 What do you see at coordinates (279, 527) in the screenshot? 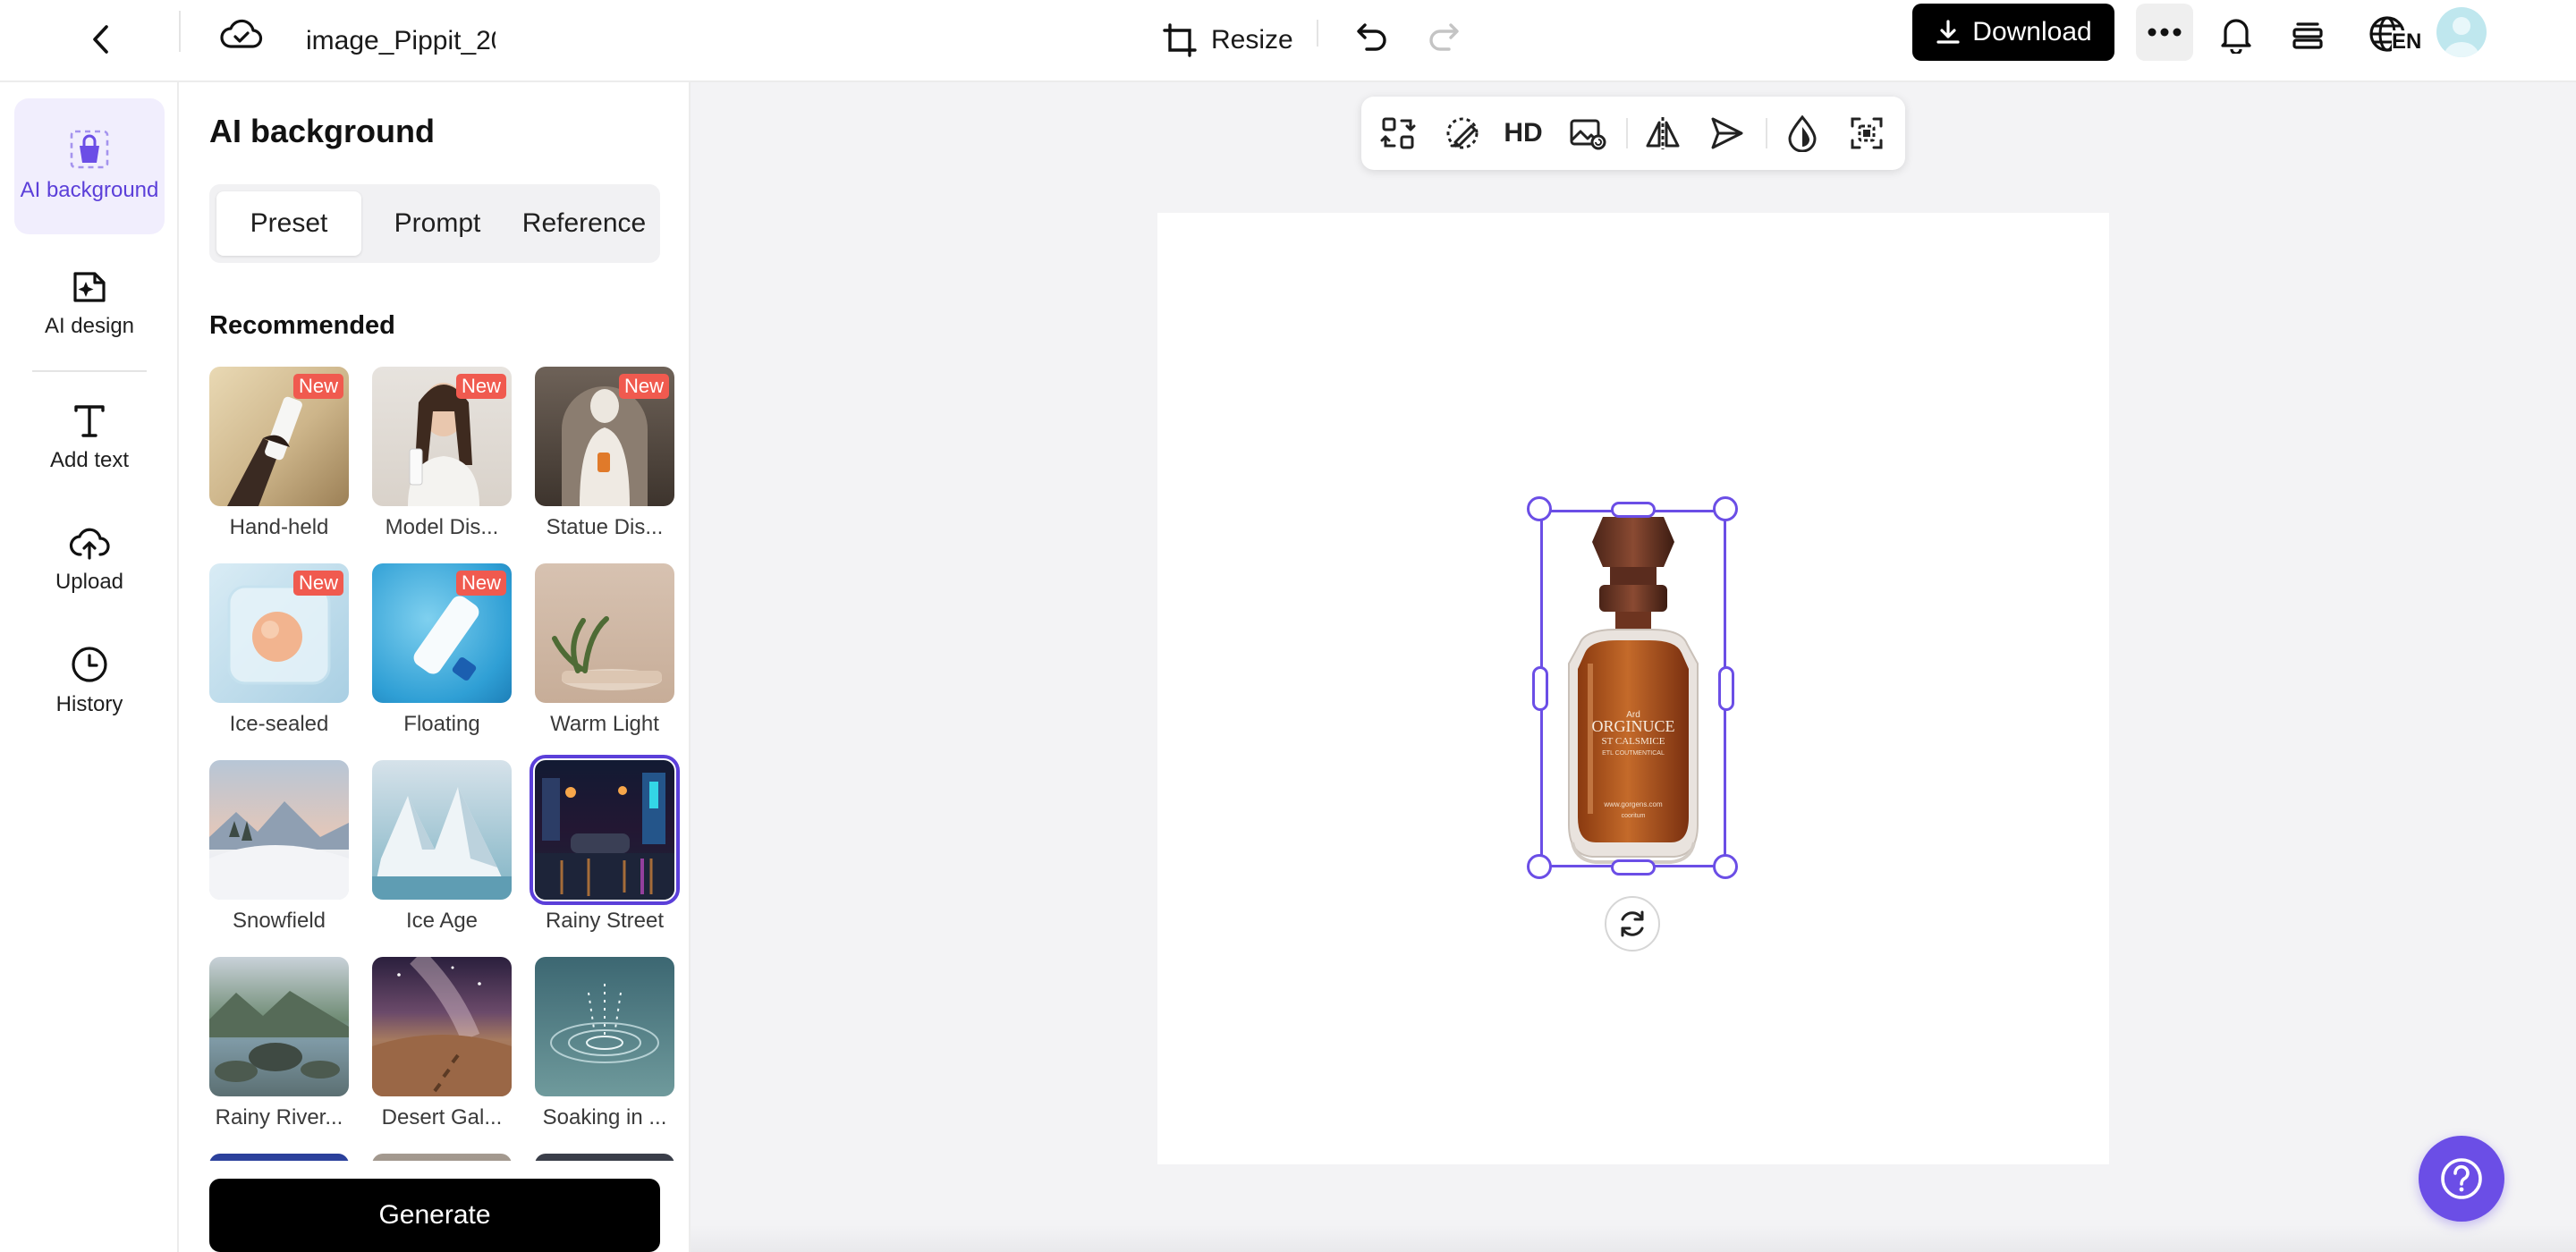
I see `preset-label: Hand-held` at bounding box center [279, 527].